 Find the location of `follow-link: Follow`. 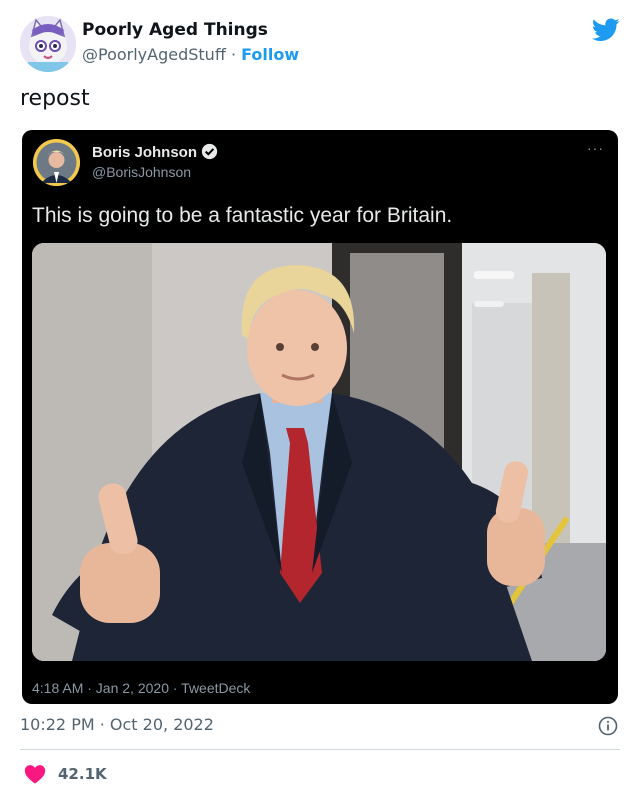

follow-link: Follow is located at coordinates (270, 54).